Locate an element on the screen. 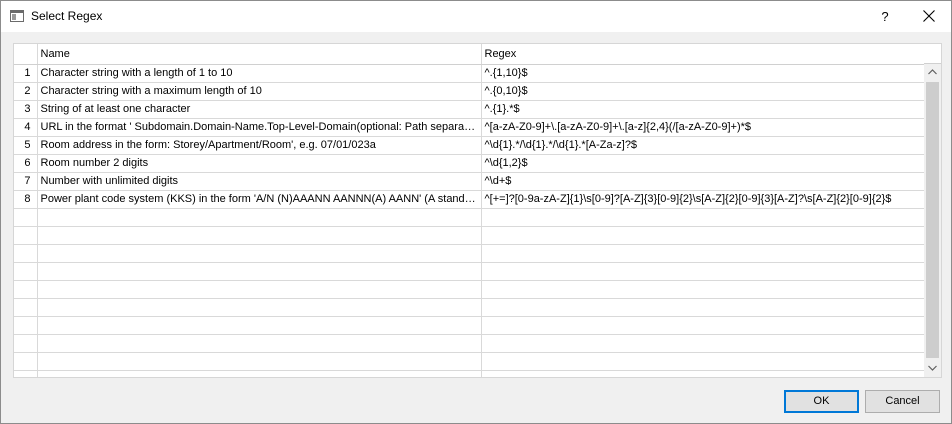 The image size is (952, 424). row-number: 3 is located at coordinates (26, 109).